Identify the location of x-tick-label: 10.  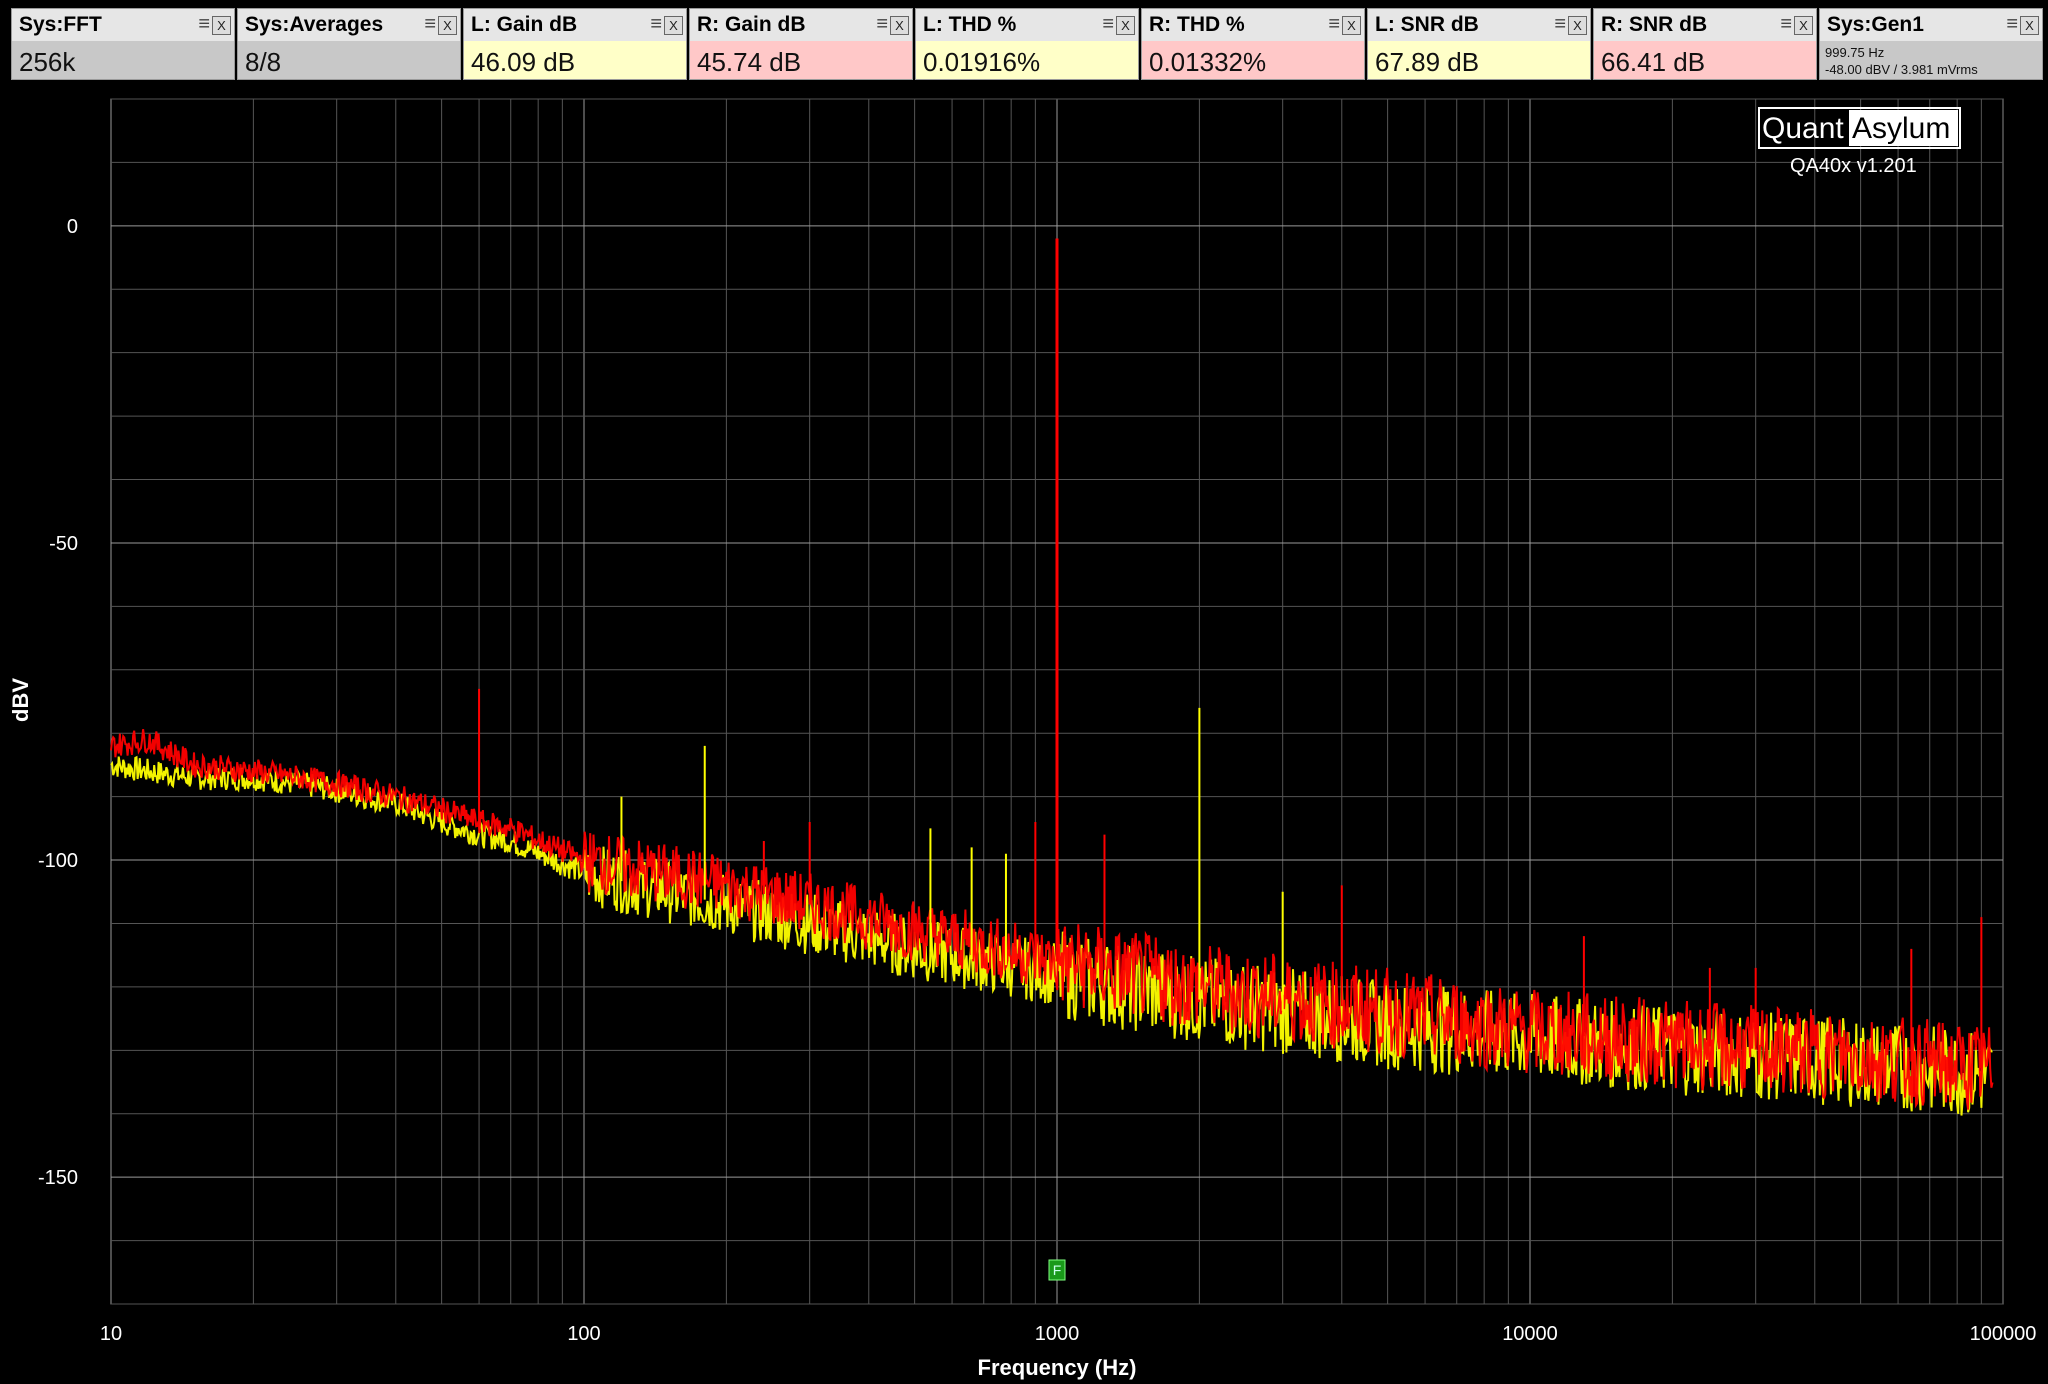
(111, 1334).